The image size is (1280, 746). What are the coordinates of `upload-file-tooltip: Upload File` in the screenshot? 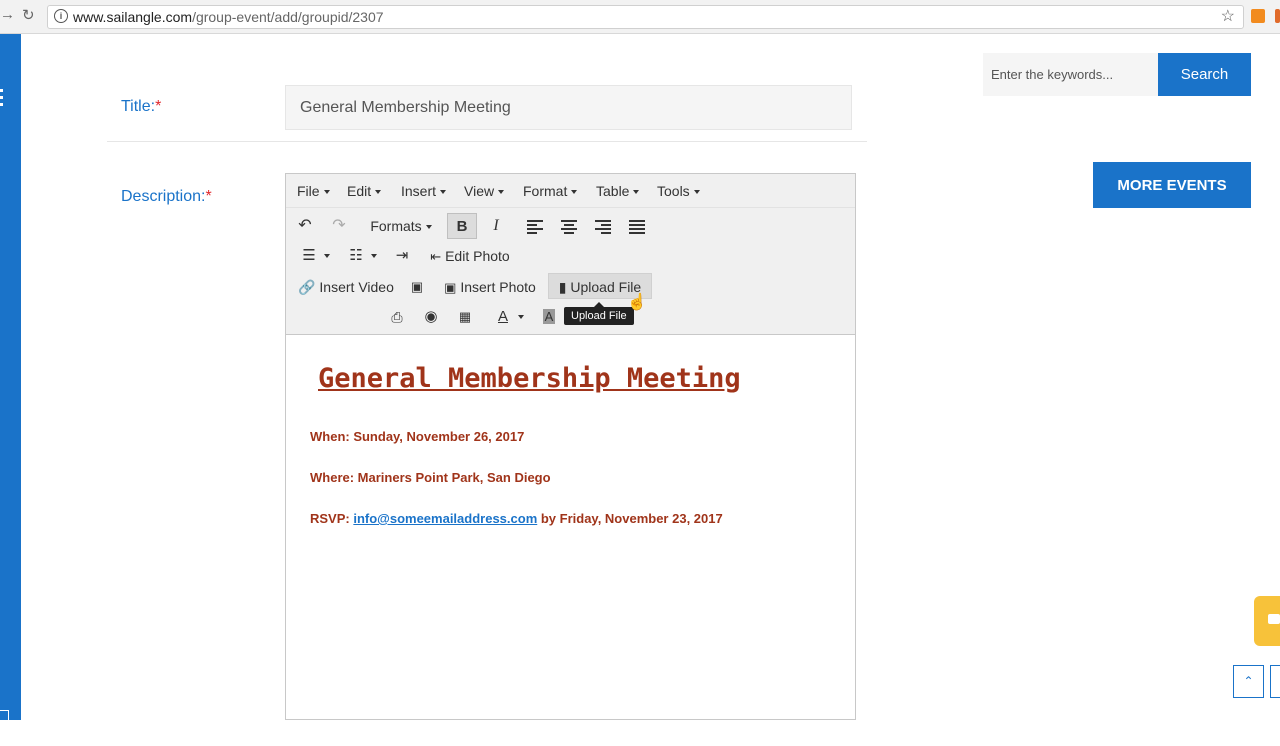 It's located at (599, 313).